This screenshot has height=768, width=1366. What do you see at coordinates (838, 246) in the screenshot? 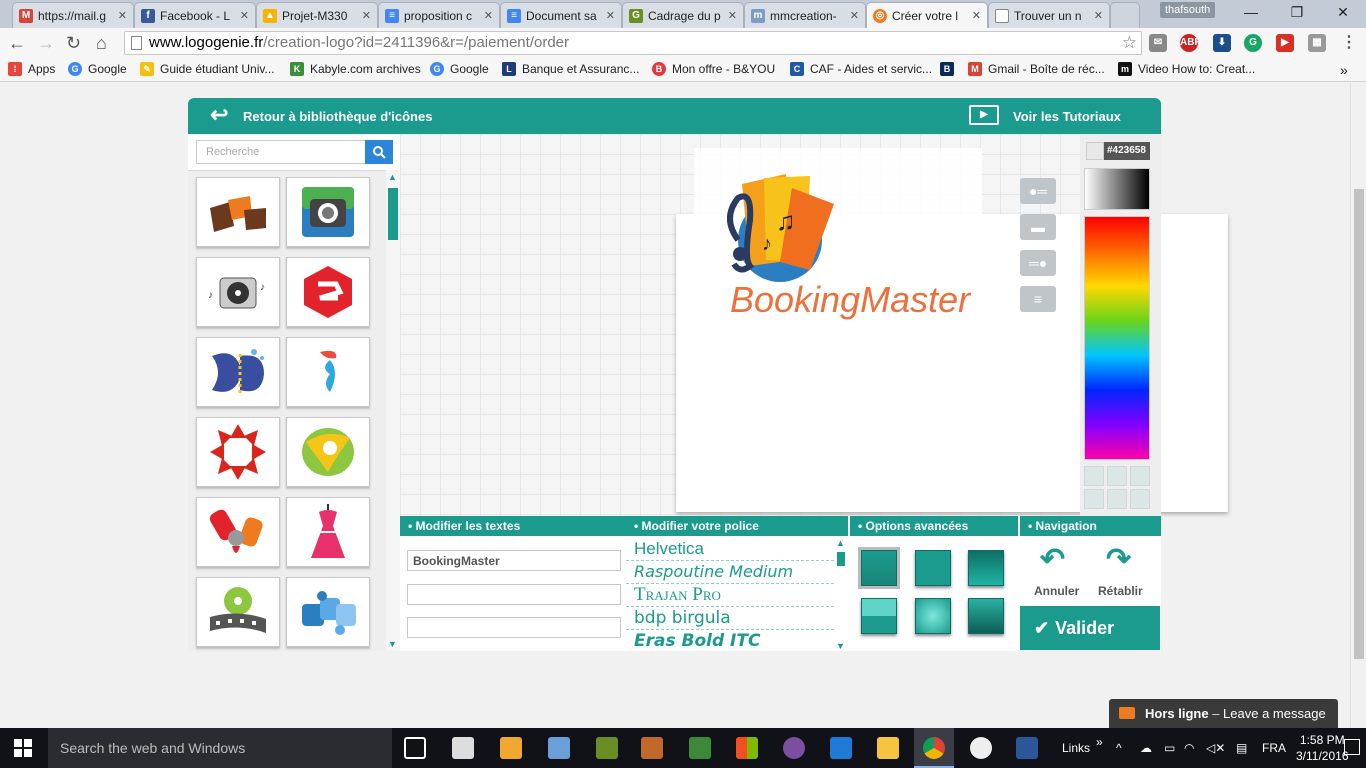
I see `logo-preview: ♫ ♪ BookingMaster` at bounding box center [838, 246].